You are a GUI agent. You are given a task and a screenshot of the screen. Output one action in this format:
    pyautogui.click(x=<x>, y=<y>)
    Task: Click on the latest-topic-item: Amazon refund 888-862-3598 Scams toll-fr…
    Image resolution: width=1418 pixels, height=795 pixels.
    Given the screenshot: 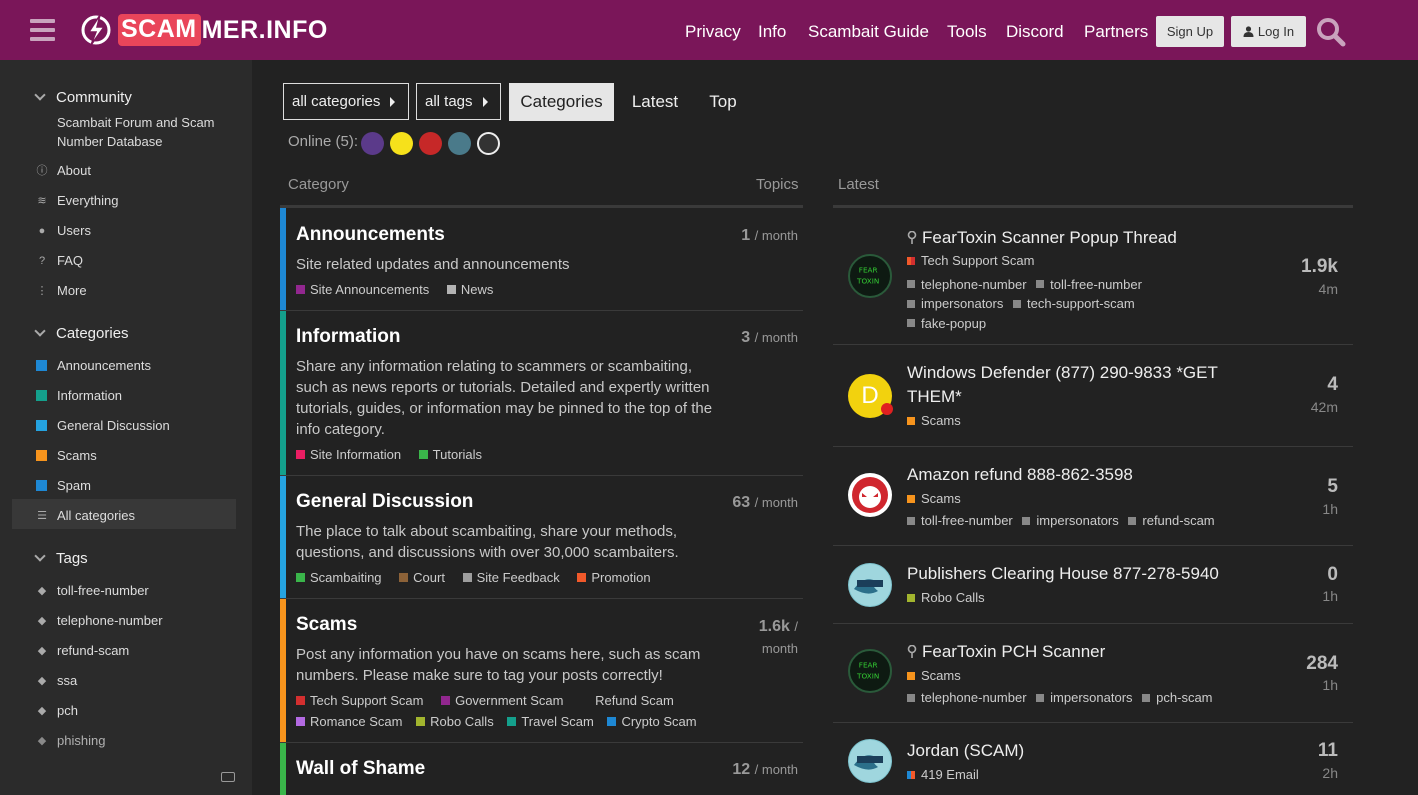 What is the action you would take?
    pyautogui.click(x=1093, y=496)
    